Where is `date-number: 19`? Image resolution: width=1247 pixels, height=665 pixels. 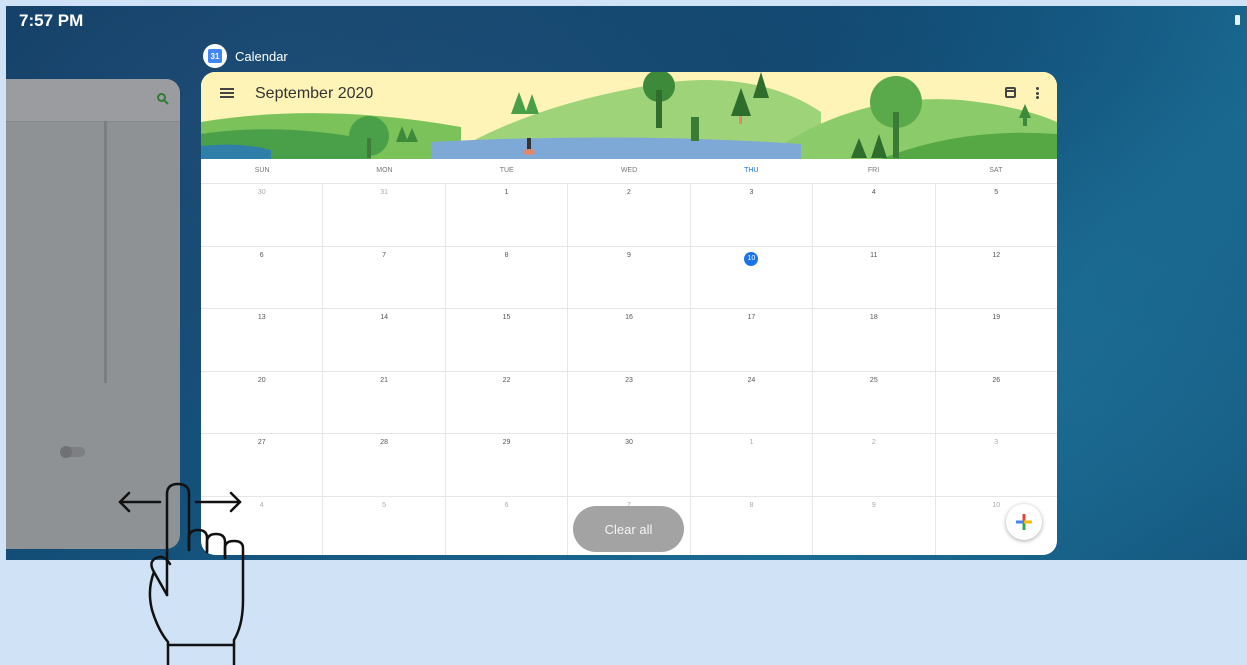 date-number: 19 is located at coordinates (996, 317).